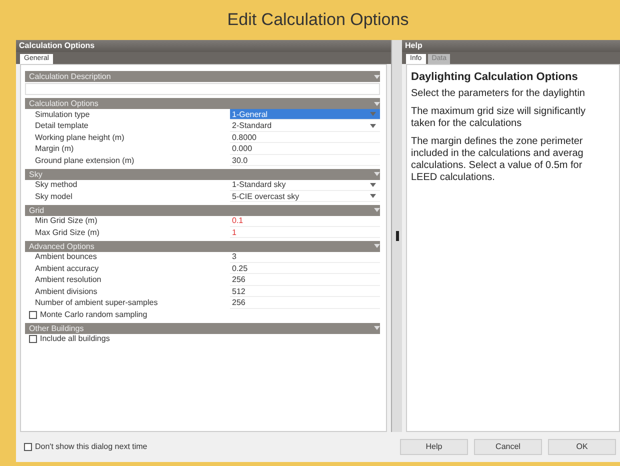  What do you see at coordinates (305, 292) in the screenshot?
I see `value-field: 512` at bounding box center [305, 292].